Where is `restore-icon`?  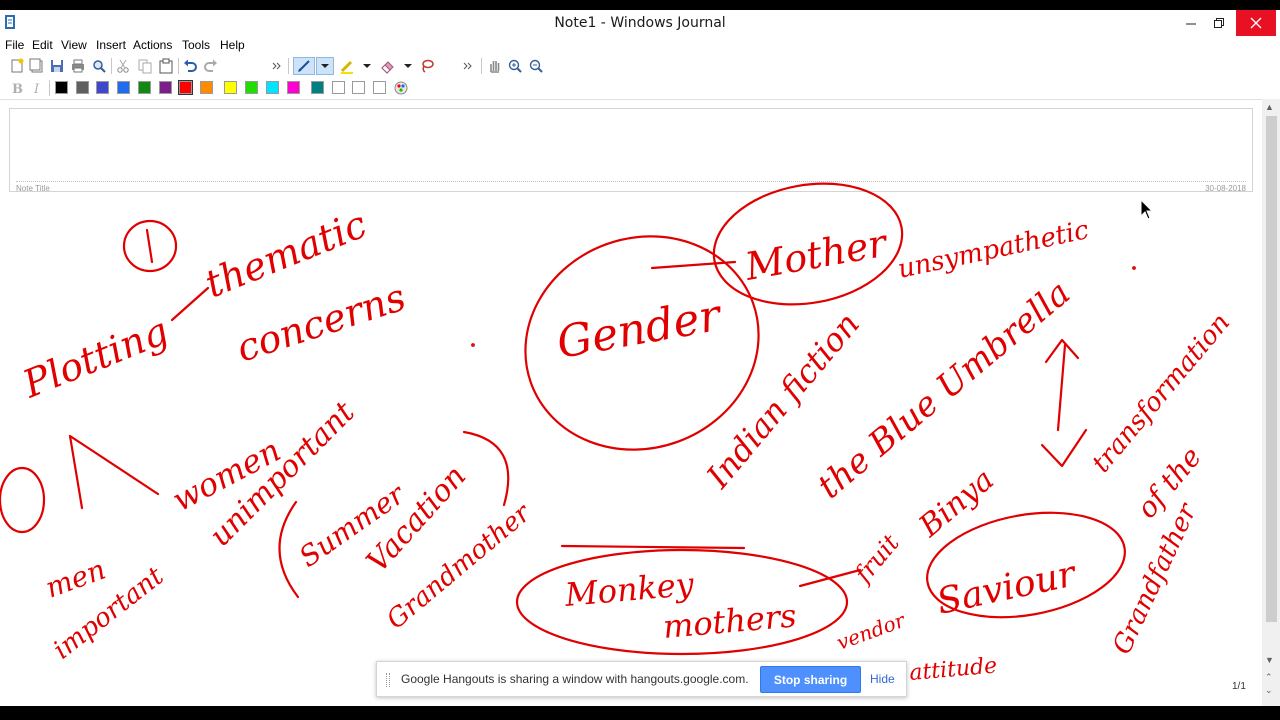 restore-icon is located at coordinates (1219, 23).